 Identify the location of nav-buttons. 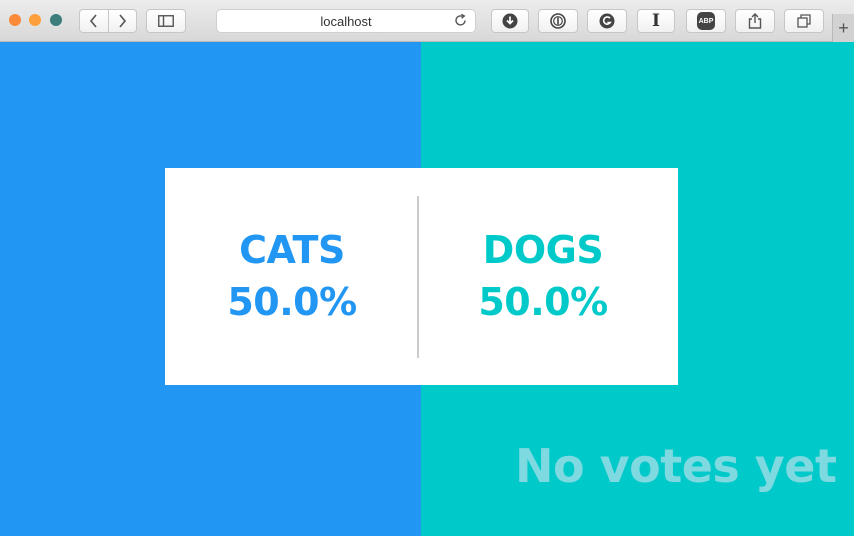
(108, 21).